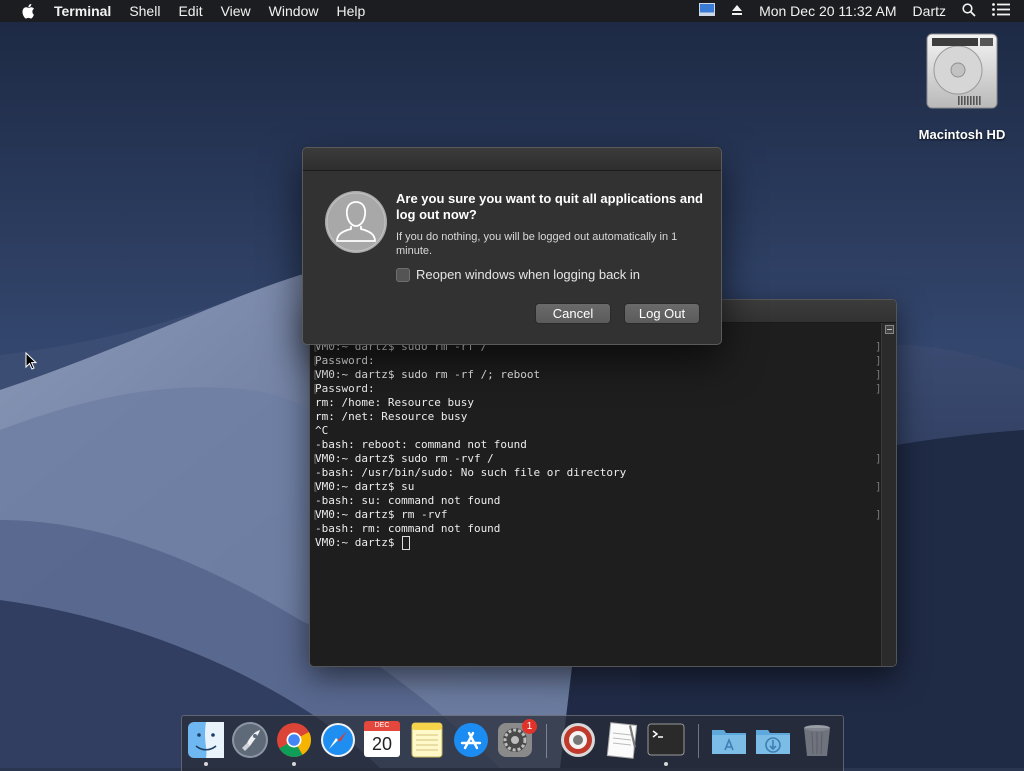 The image size is (1024, 771). I want to click on photo-booth-icon, so click(578, 740).